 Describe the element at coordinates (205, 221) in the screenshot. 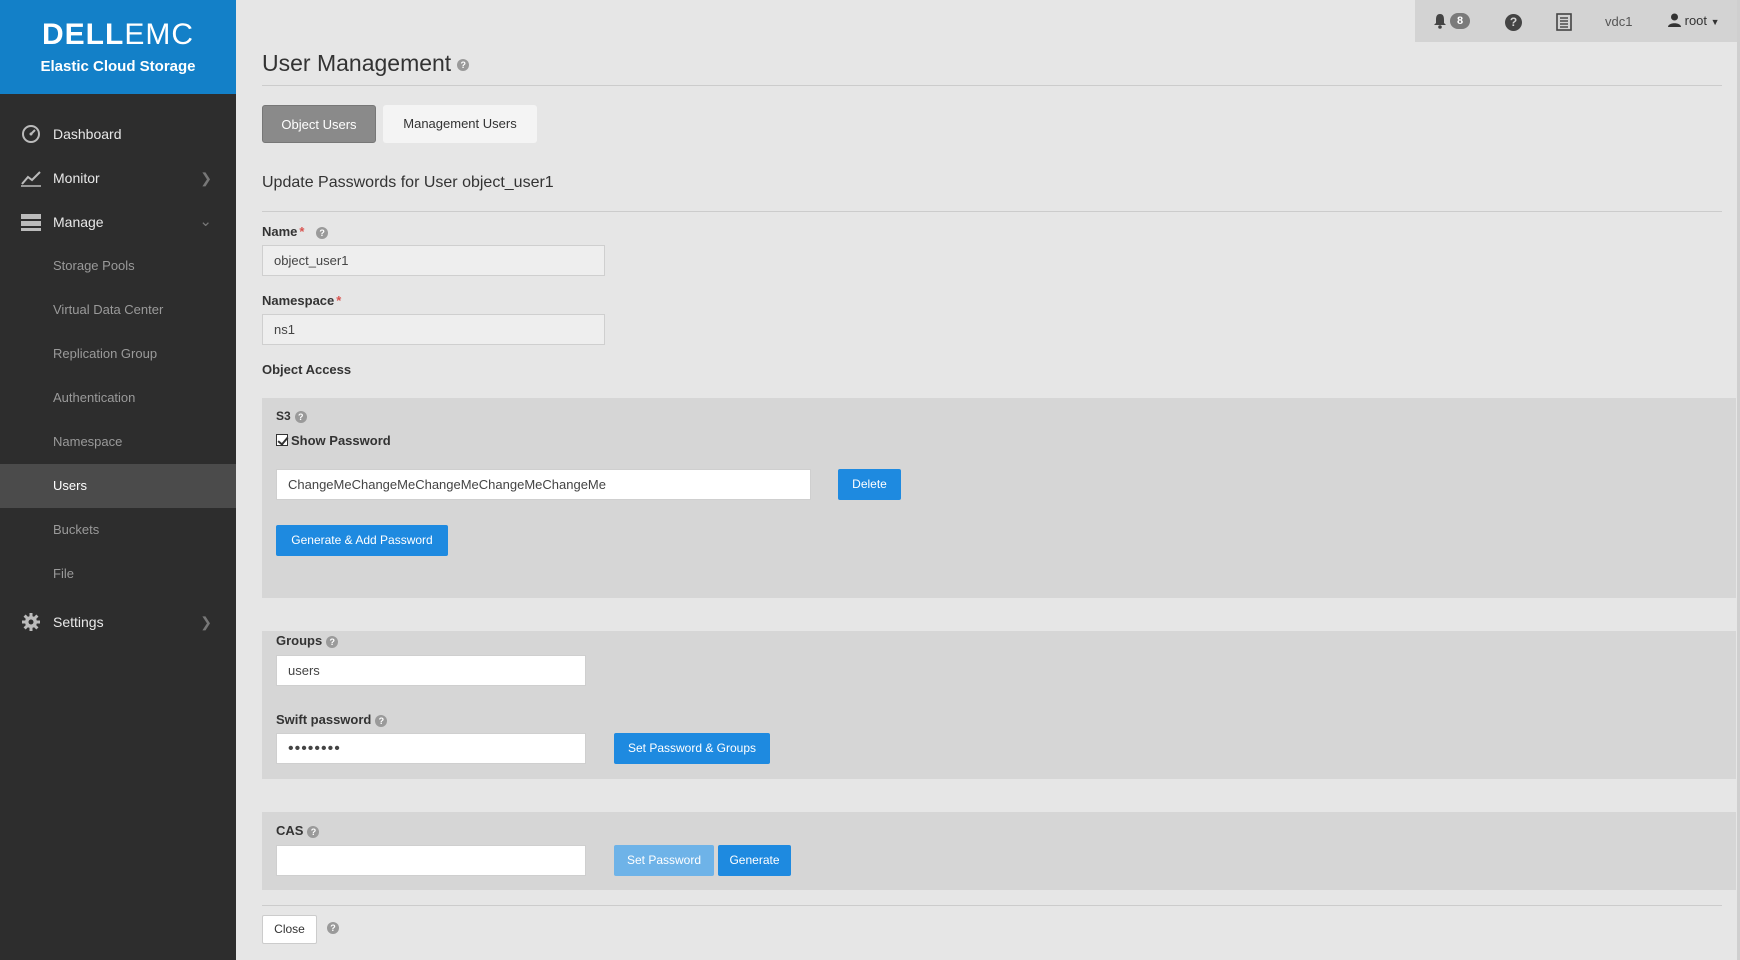

I see `chevron-down-icon: ⌄` at that location.